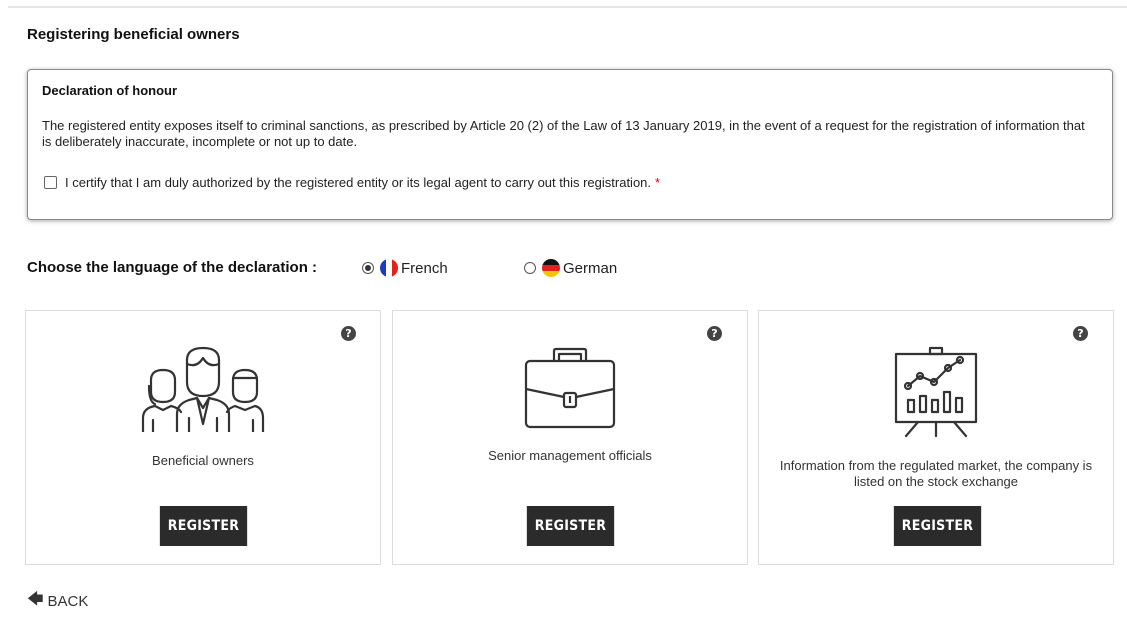  What do you see at coordinates (551, 268) in the screenshot?
I see `germany-flag-icon` at bounding box center [551, 268].